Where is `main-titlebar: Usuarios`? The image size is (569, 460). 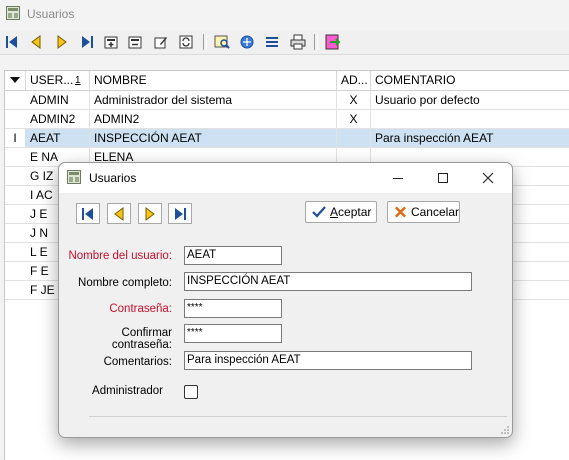
main-titlebar: Usuarios is located at coordinates (284, 14).